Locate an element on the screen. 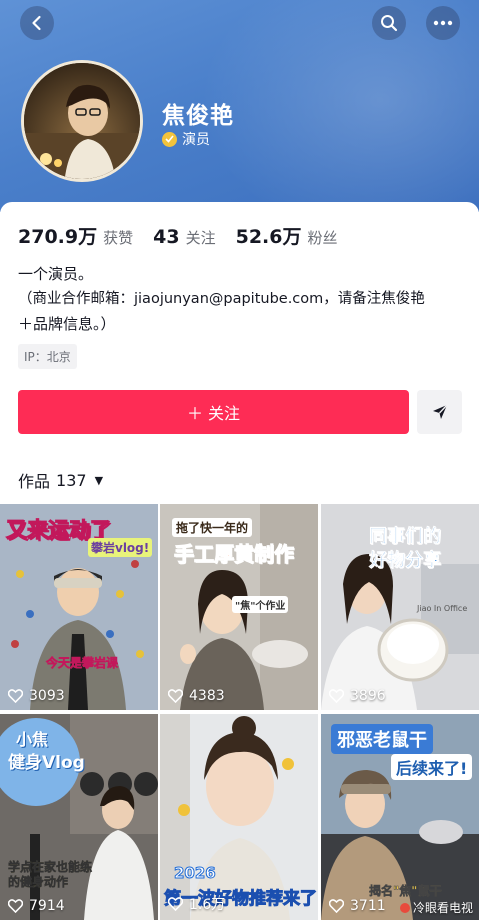 The width and height of the screenshot is (479, 920). like-count: 3896 is located at coordinates (357, 696).